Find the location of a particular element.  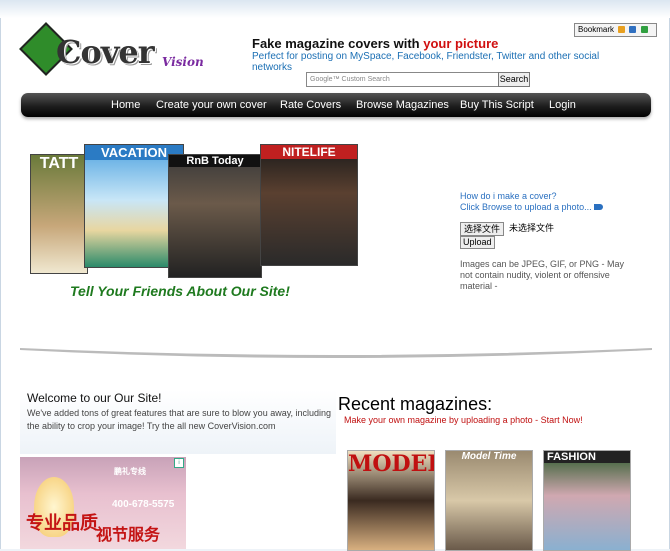

tagline: Fake magazine covers with your picture is located at coordinates (375, 43).